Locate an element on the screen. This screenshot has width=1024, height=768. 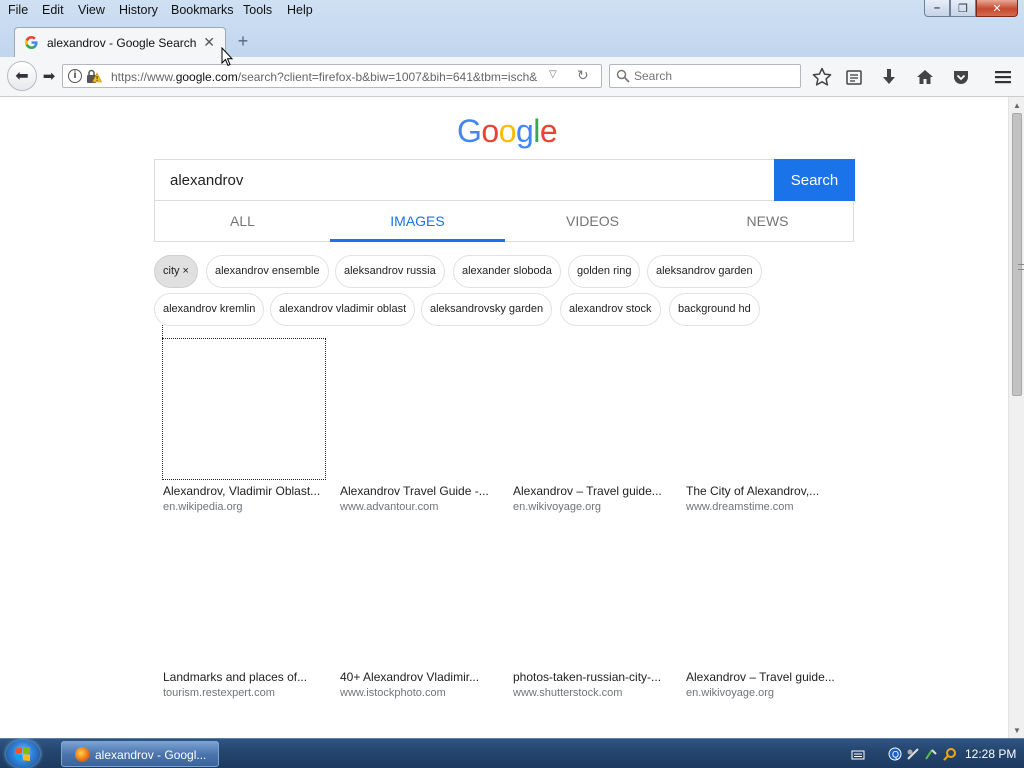
back-arrow-icon: ⬅ is located at coordinates (22, 76).